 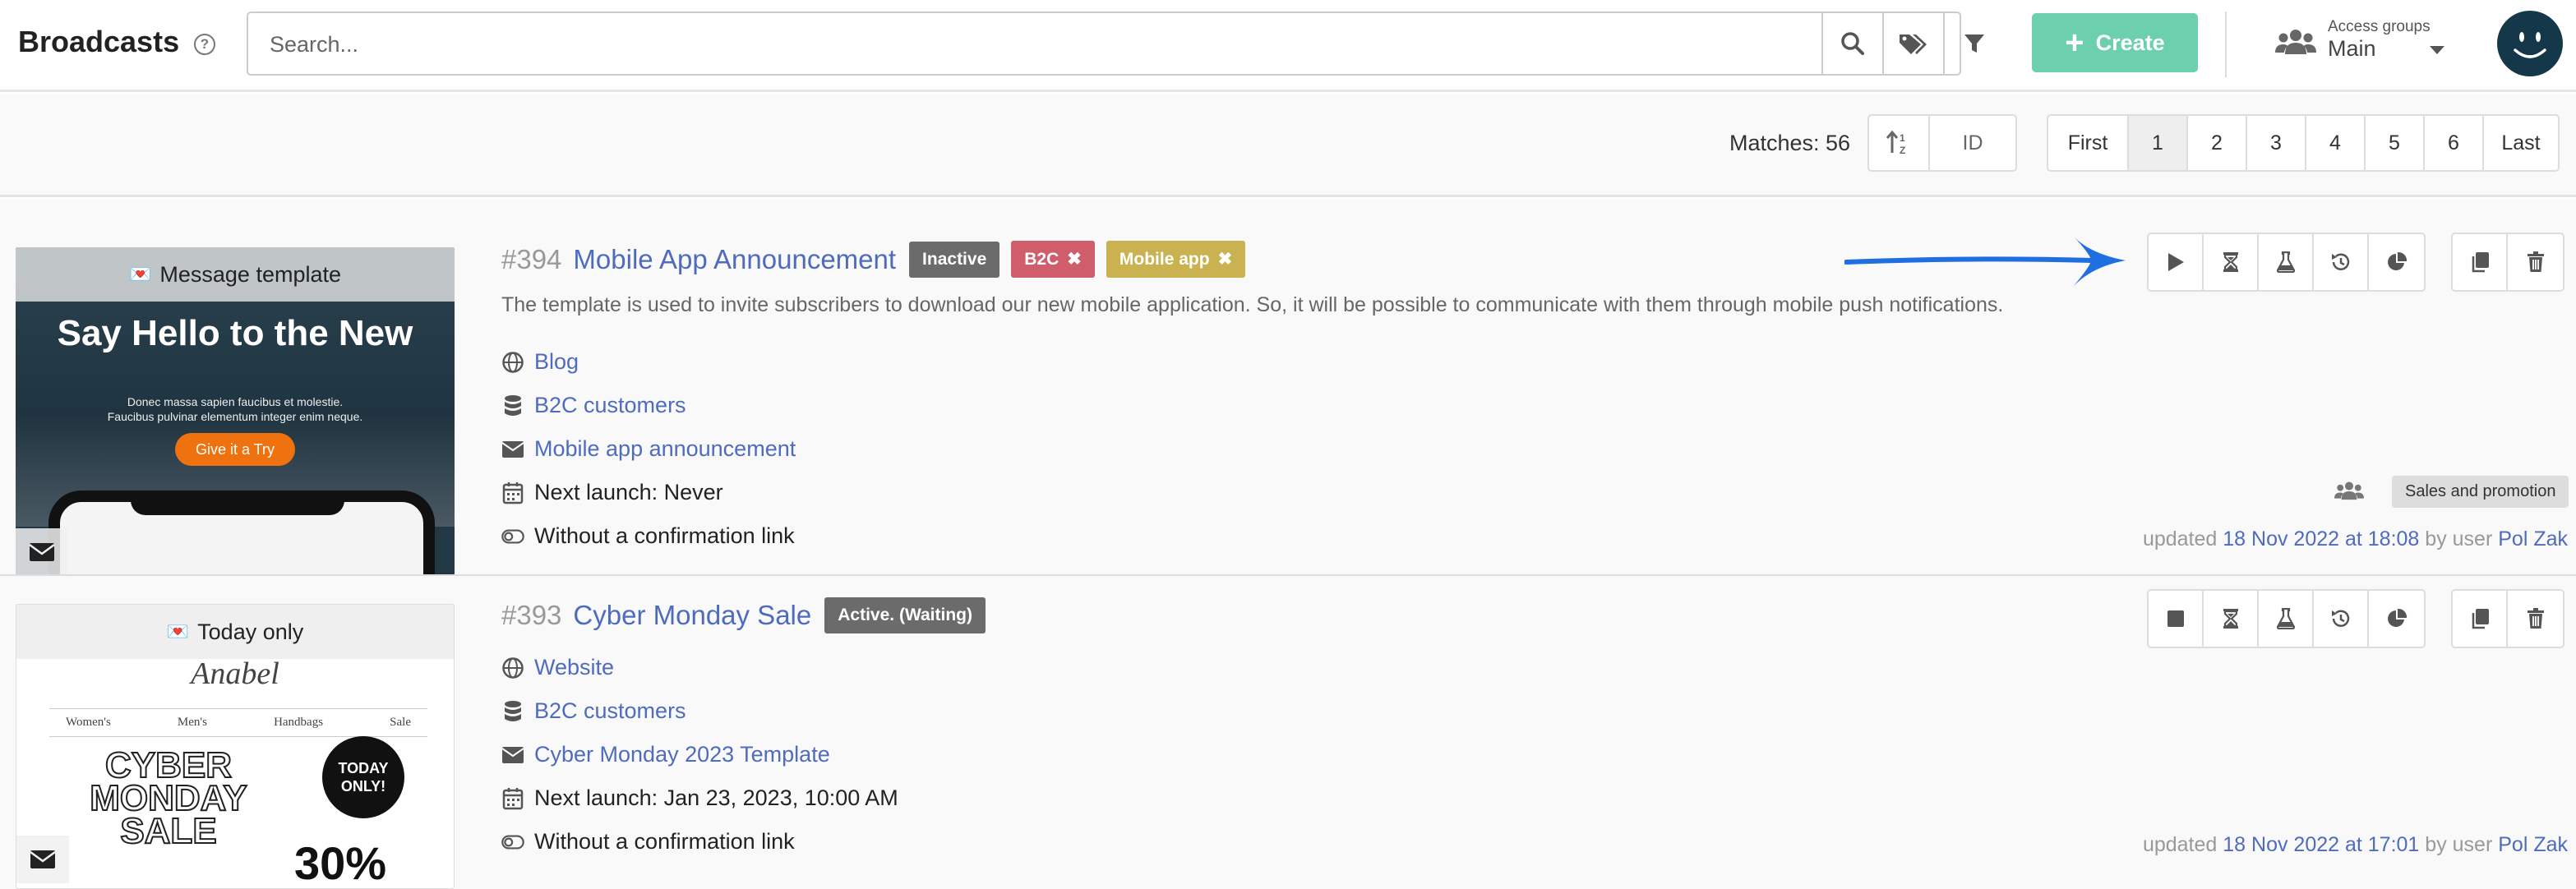 I want to click on access-groups-dropdown: Access groups Main, so click(x=2362, y=45).